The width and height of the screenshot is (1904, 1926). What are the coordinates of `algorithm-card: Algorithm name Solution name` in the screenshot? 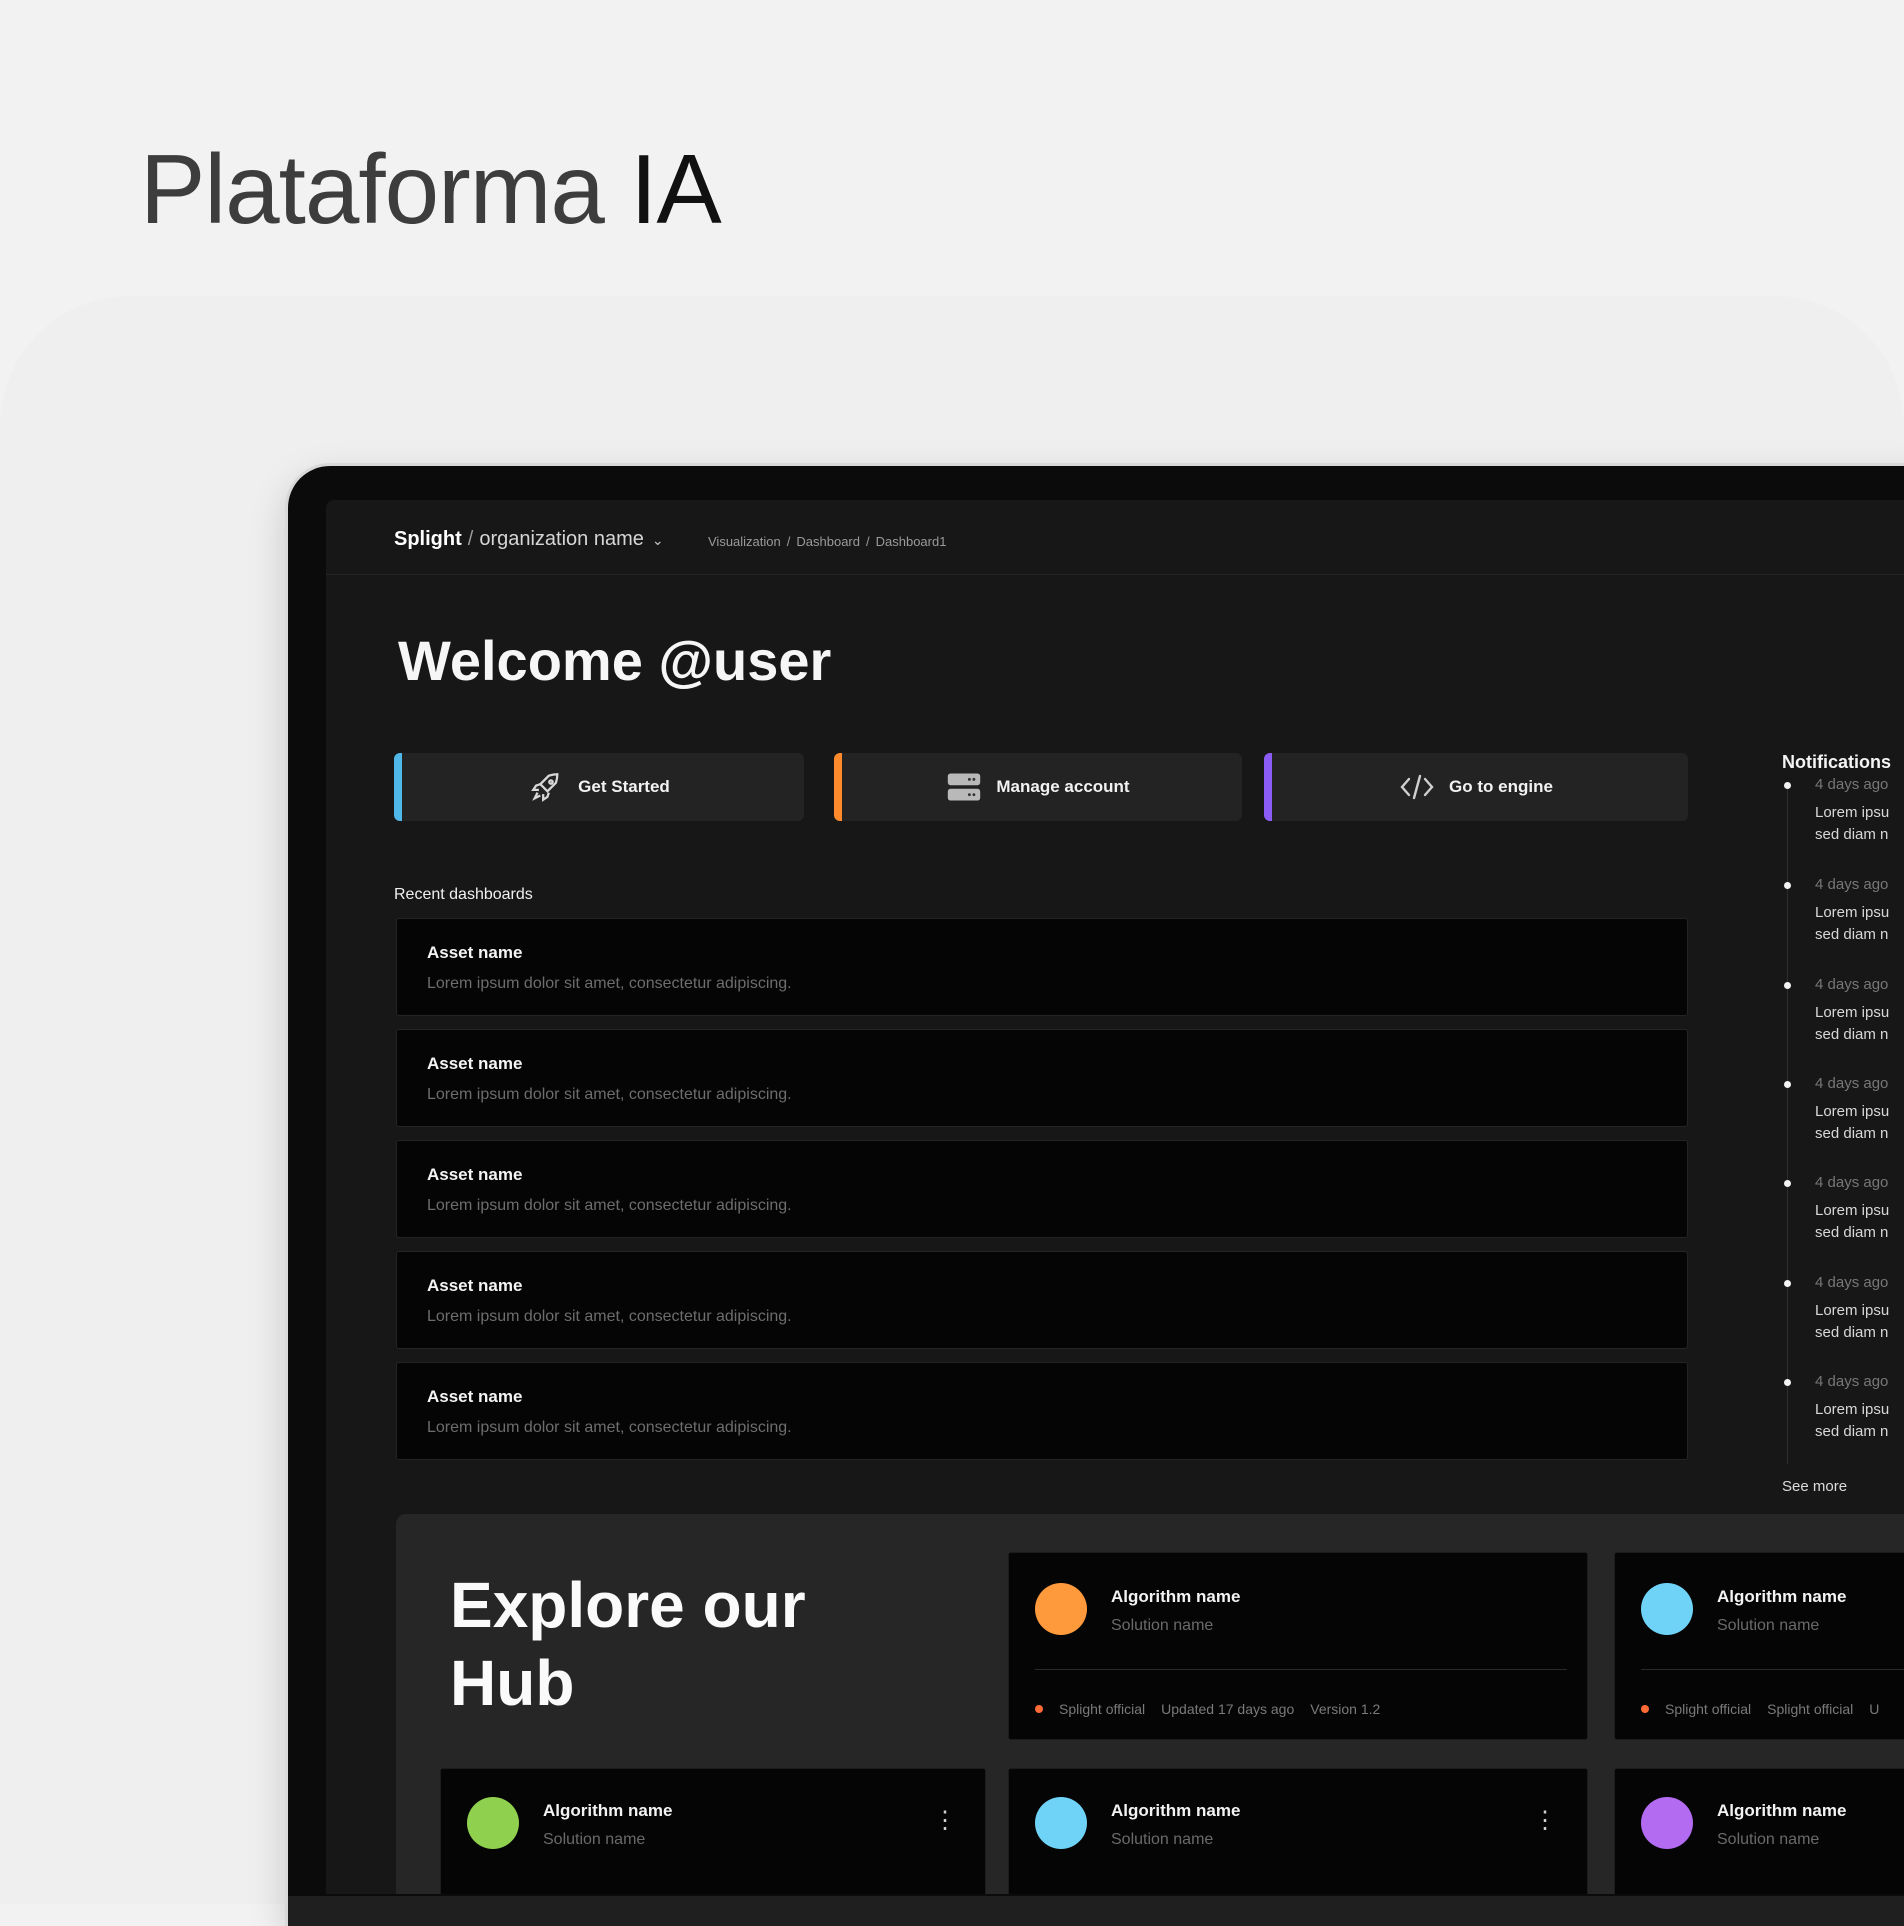 It's located at (1759, 1831).